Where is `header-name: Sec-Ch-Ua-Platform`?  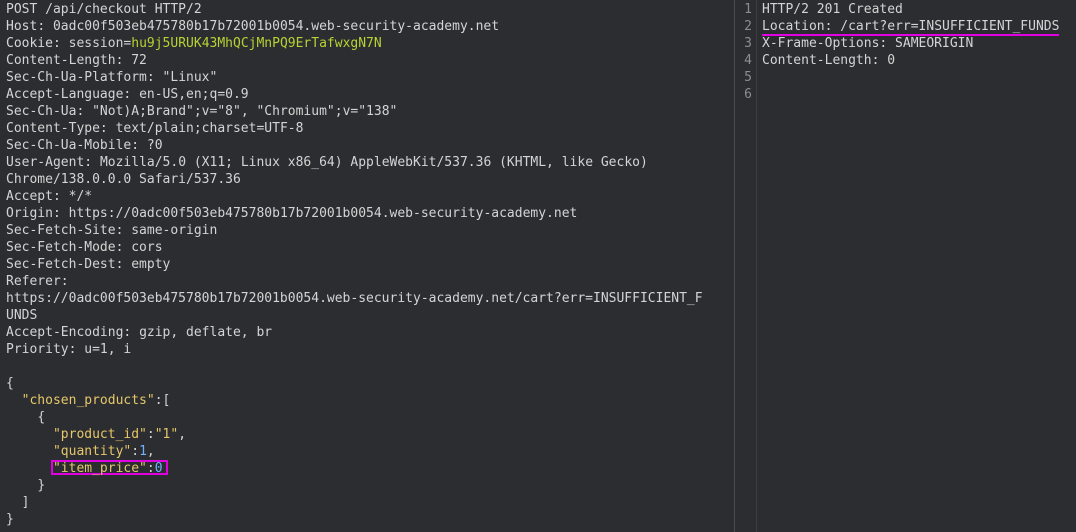 header-name: Sec-Ch-Ua-Platform is located at coordinates (76, 77).